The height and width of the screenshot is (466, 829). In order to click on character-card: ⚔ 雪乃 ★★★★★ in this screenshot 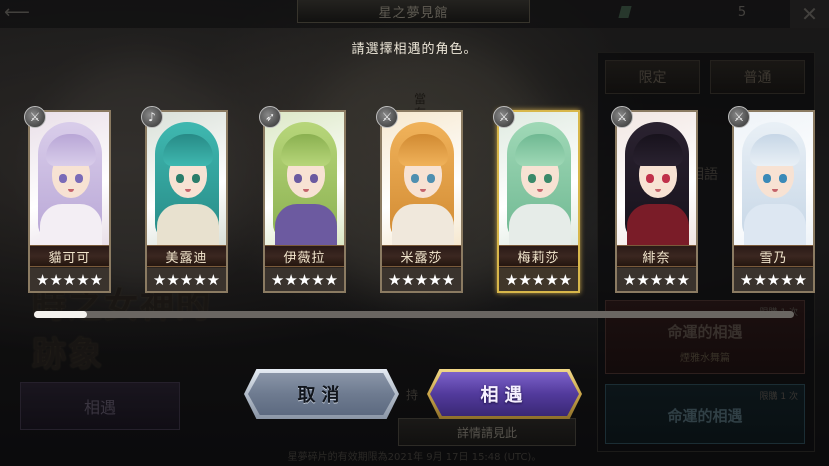, I will do `click(771, 199)`.